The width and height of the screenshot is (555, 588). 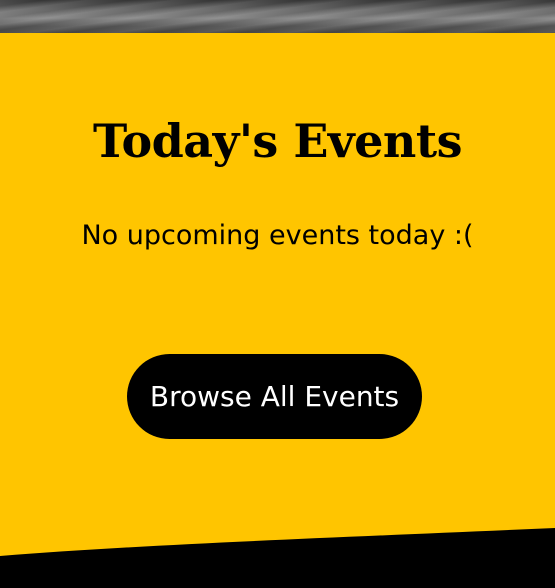 I want to click on section-title: Today's Events, so click(x=277, y=141).